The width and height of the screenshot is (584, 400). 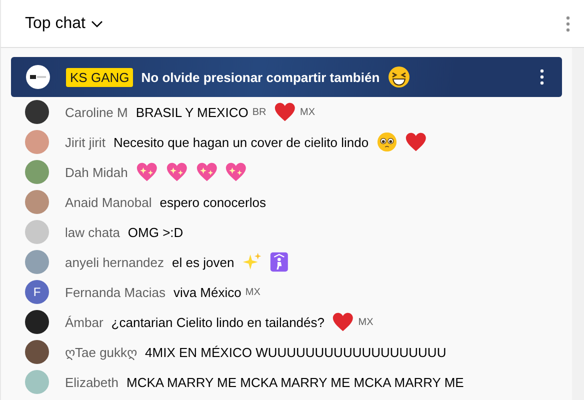 I want to click on author-name: Caroline M, so click(x=96, y=112).